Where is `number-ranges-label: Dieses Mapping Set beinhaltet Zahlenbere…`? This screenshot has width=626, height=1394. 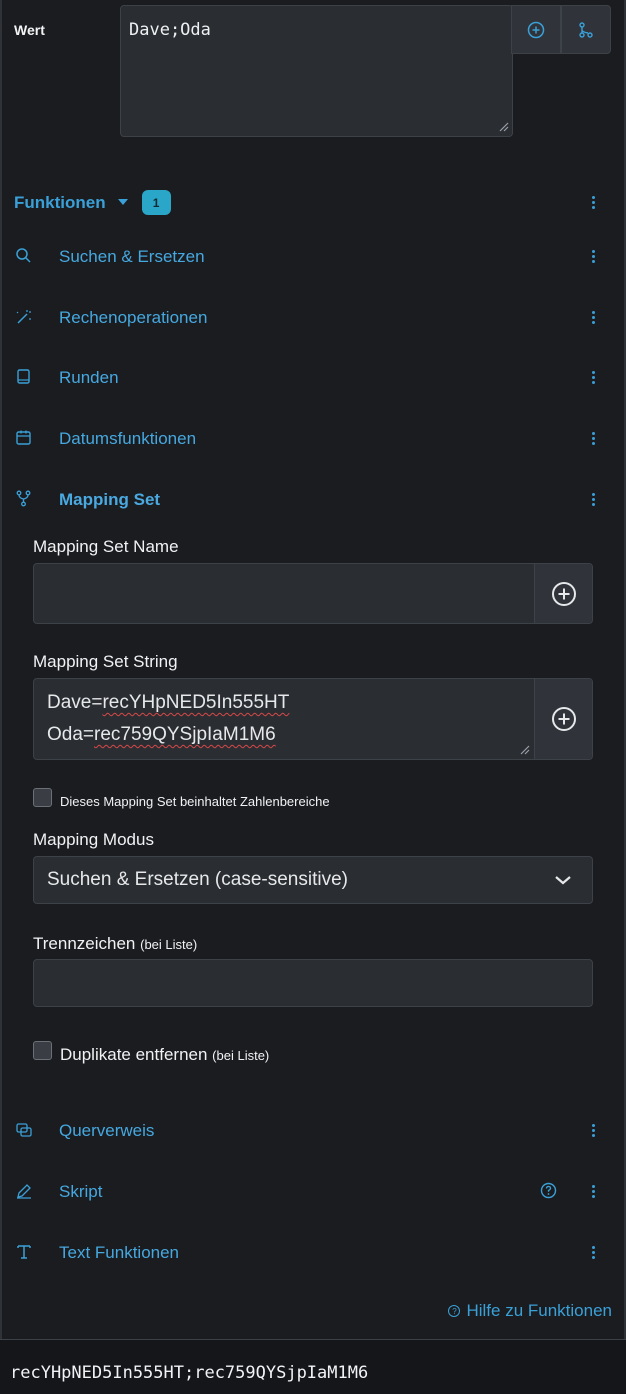 number-ranges-label: Dieses Mapping Set beinhaltet Zahlenbere… is located at coordinates (195, 801).